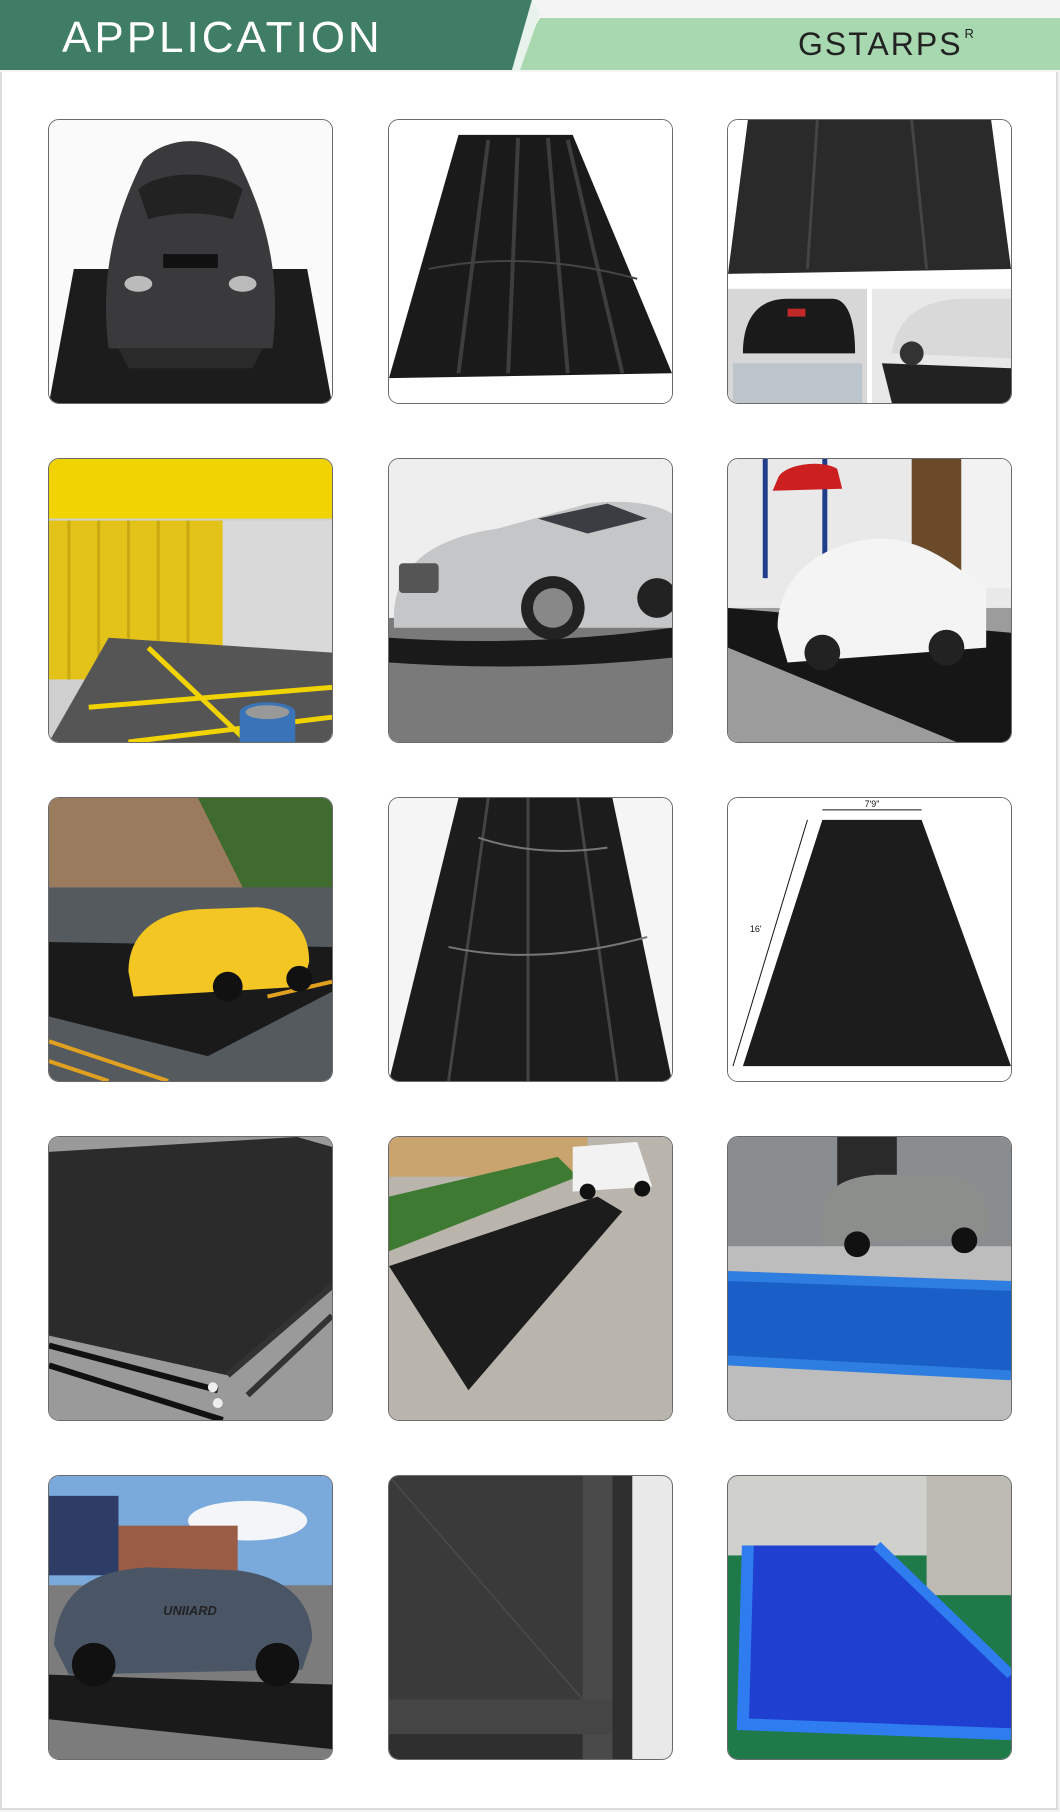 The height and width of the screenshot is (1812, 1060). Describe the element at coordinates (869, 939) in the screenshot. I see `gallery-image-mat-dimensions: 7'9" 16'` at that location.